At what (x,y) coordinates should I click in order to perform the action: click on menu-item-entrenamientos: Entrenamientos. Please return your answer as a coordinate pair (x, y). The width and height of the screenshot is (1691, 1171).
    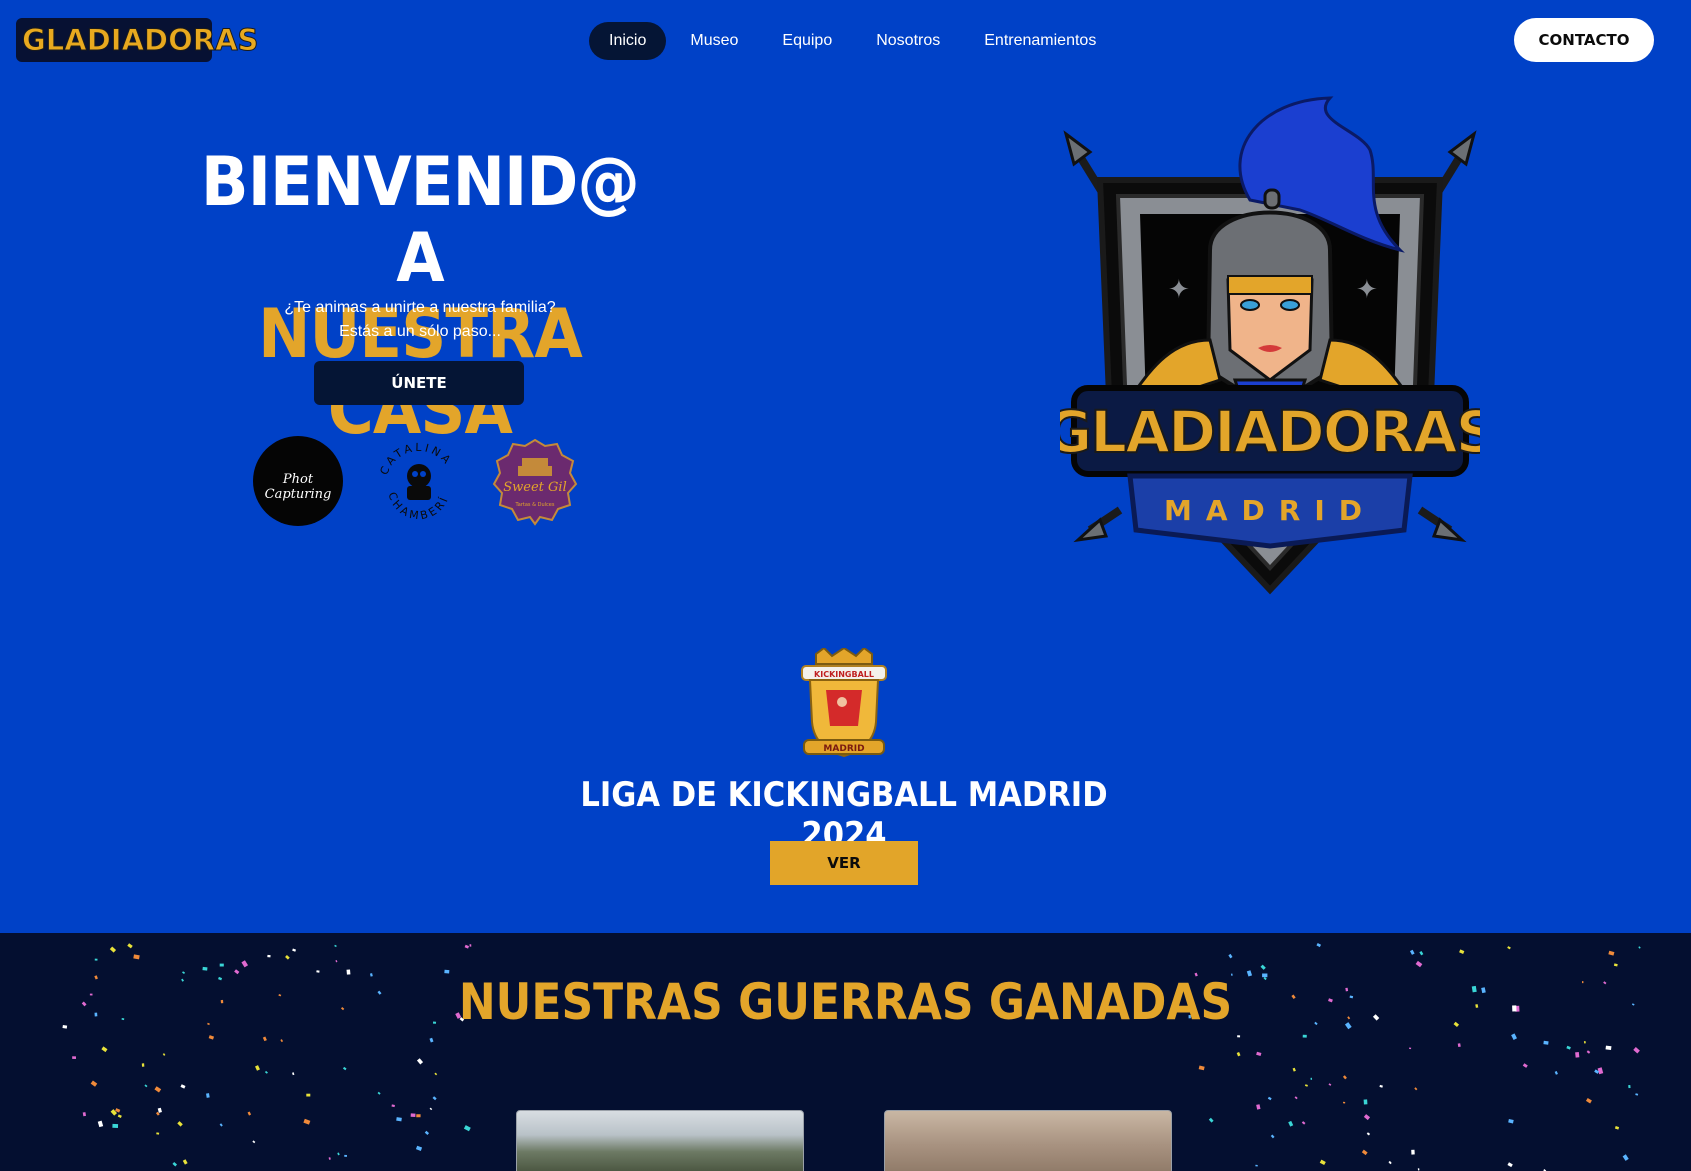
    Looking at the image, I should click on (1040, 41).